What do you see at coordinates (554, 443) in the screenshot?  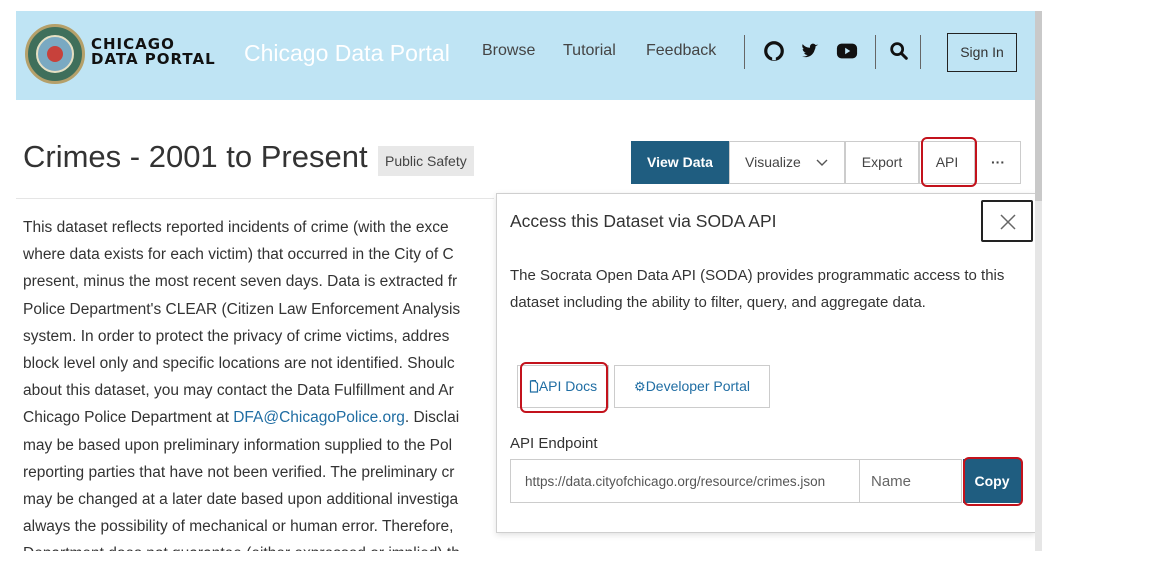 I see `api-endpoint-label: API Endpoint` at bounding box center [554, 443].